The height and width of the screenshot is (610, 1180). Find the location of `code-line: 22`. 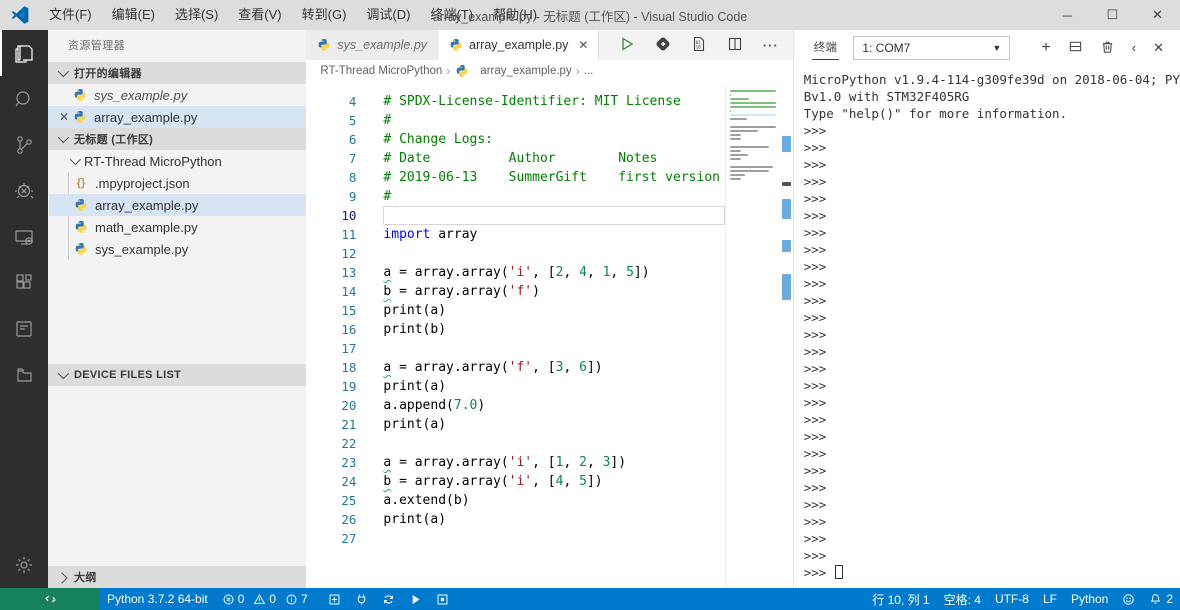

code-line: 22 is located at coordinates (515, 443).